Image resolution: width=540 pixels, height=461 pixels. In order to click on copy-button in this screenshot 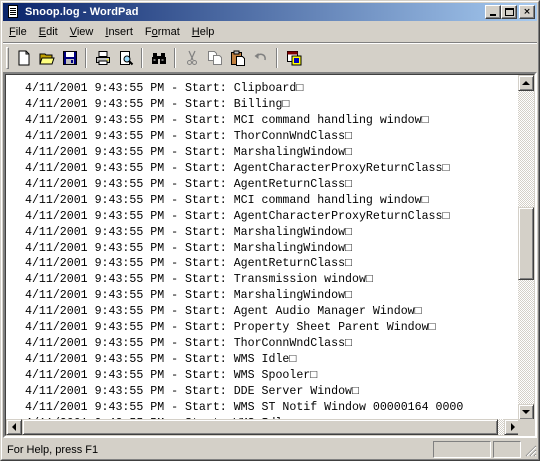, I will do `click(214, 58)`.